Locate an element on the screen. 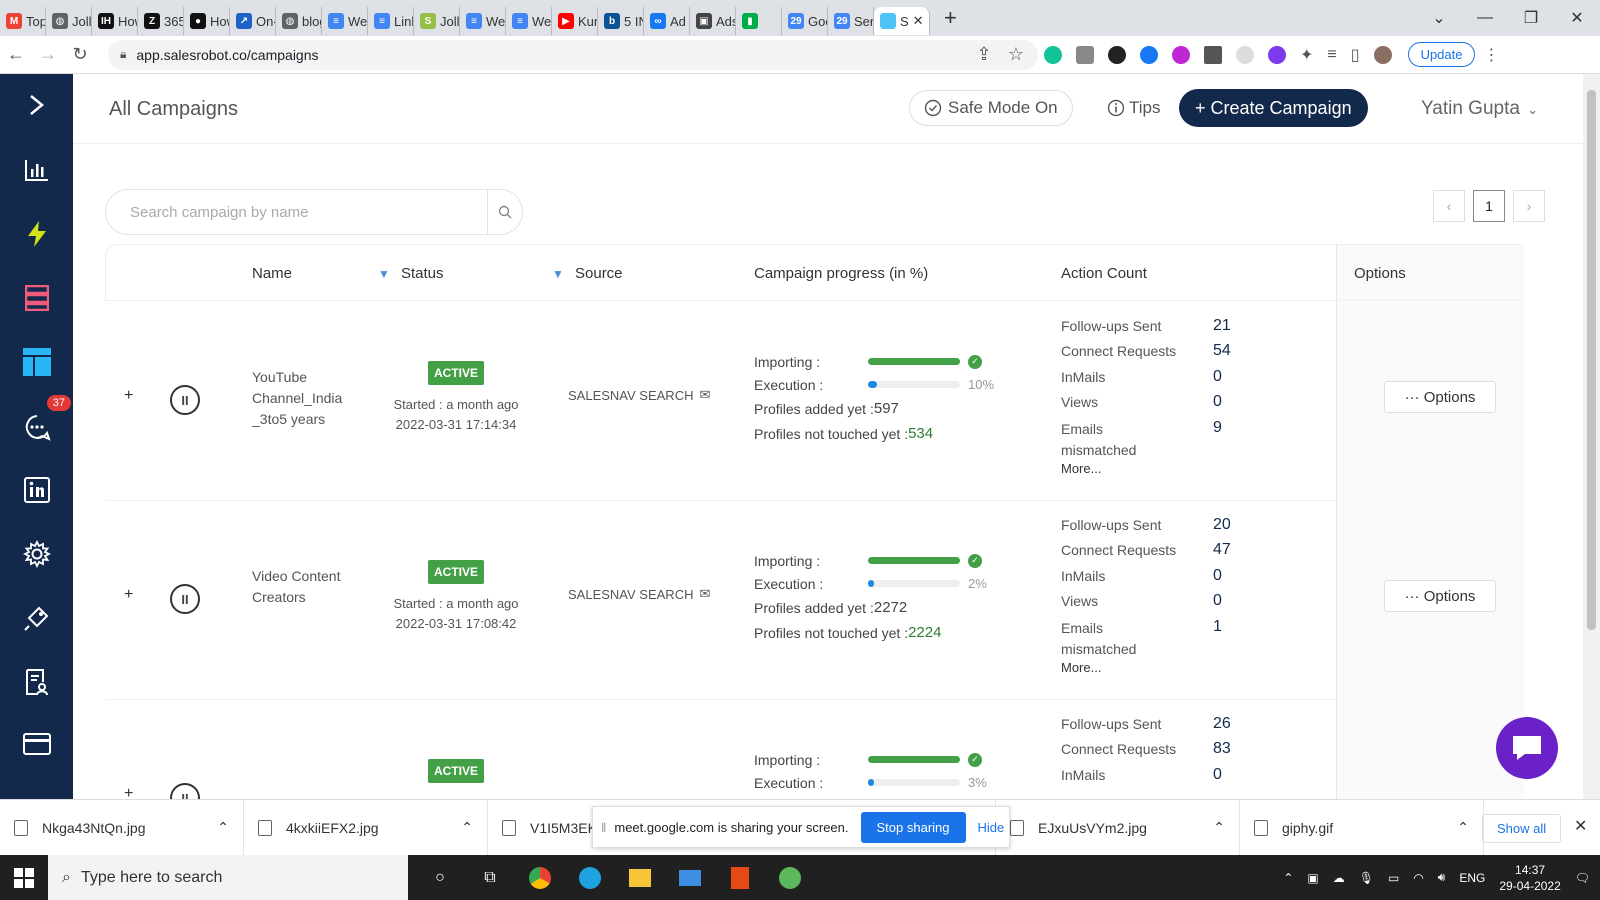  grammarly-icon is located at coordinates (1053, 54).